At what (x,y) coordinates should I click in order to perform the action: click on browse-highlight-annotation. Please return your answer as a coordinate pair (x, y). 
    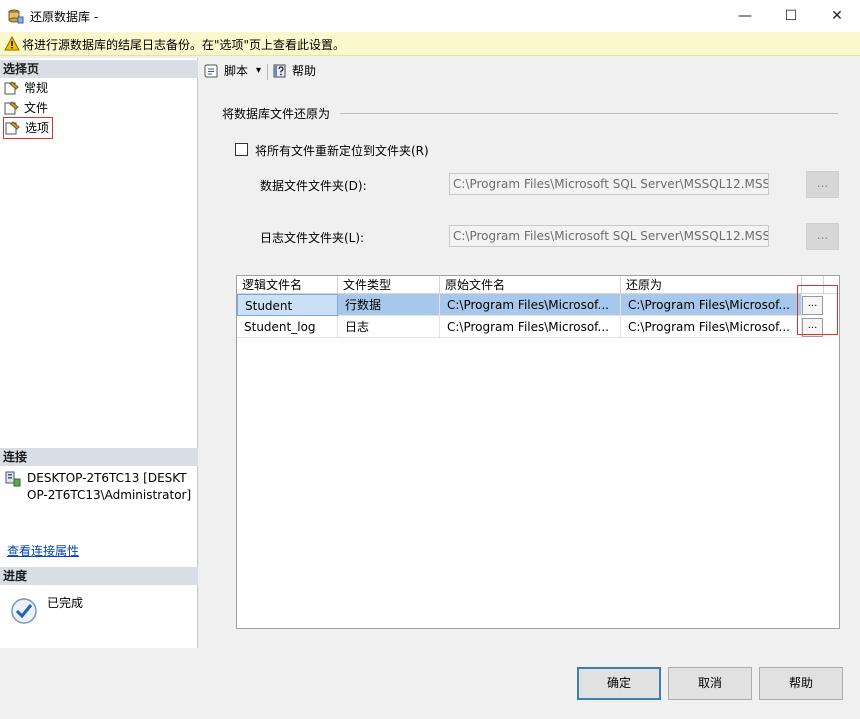
    Looking at the image, I should click on (817, 310).